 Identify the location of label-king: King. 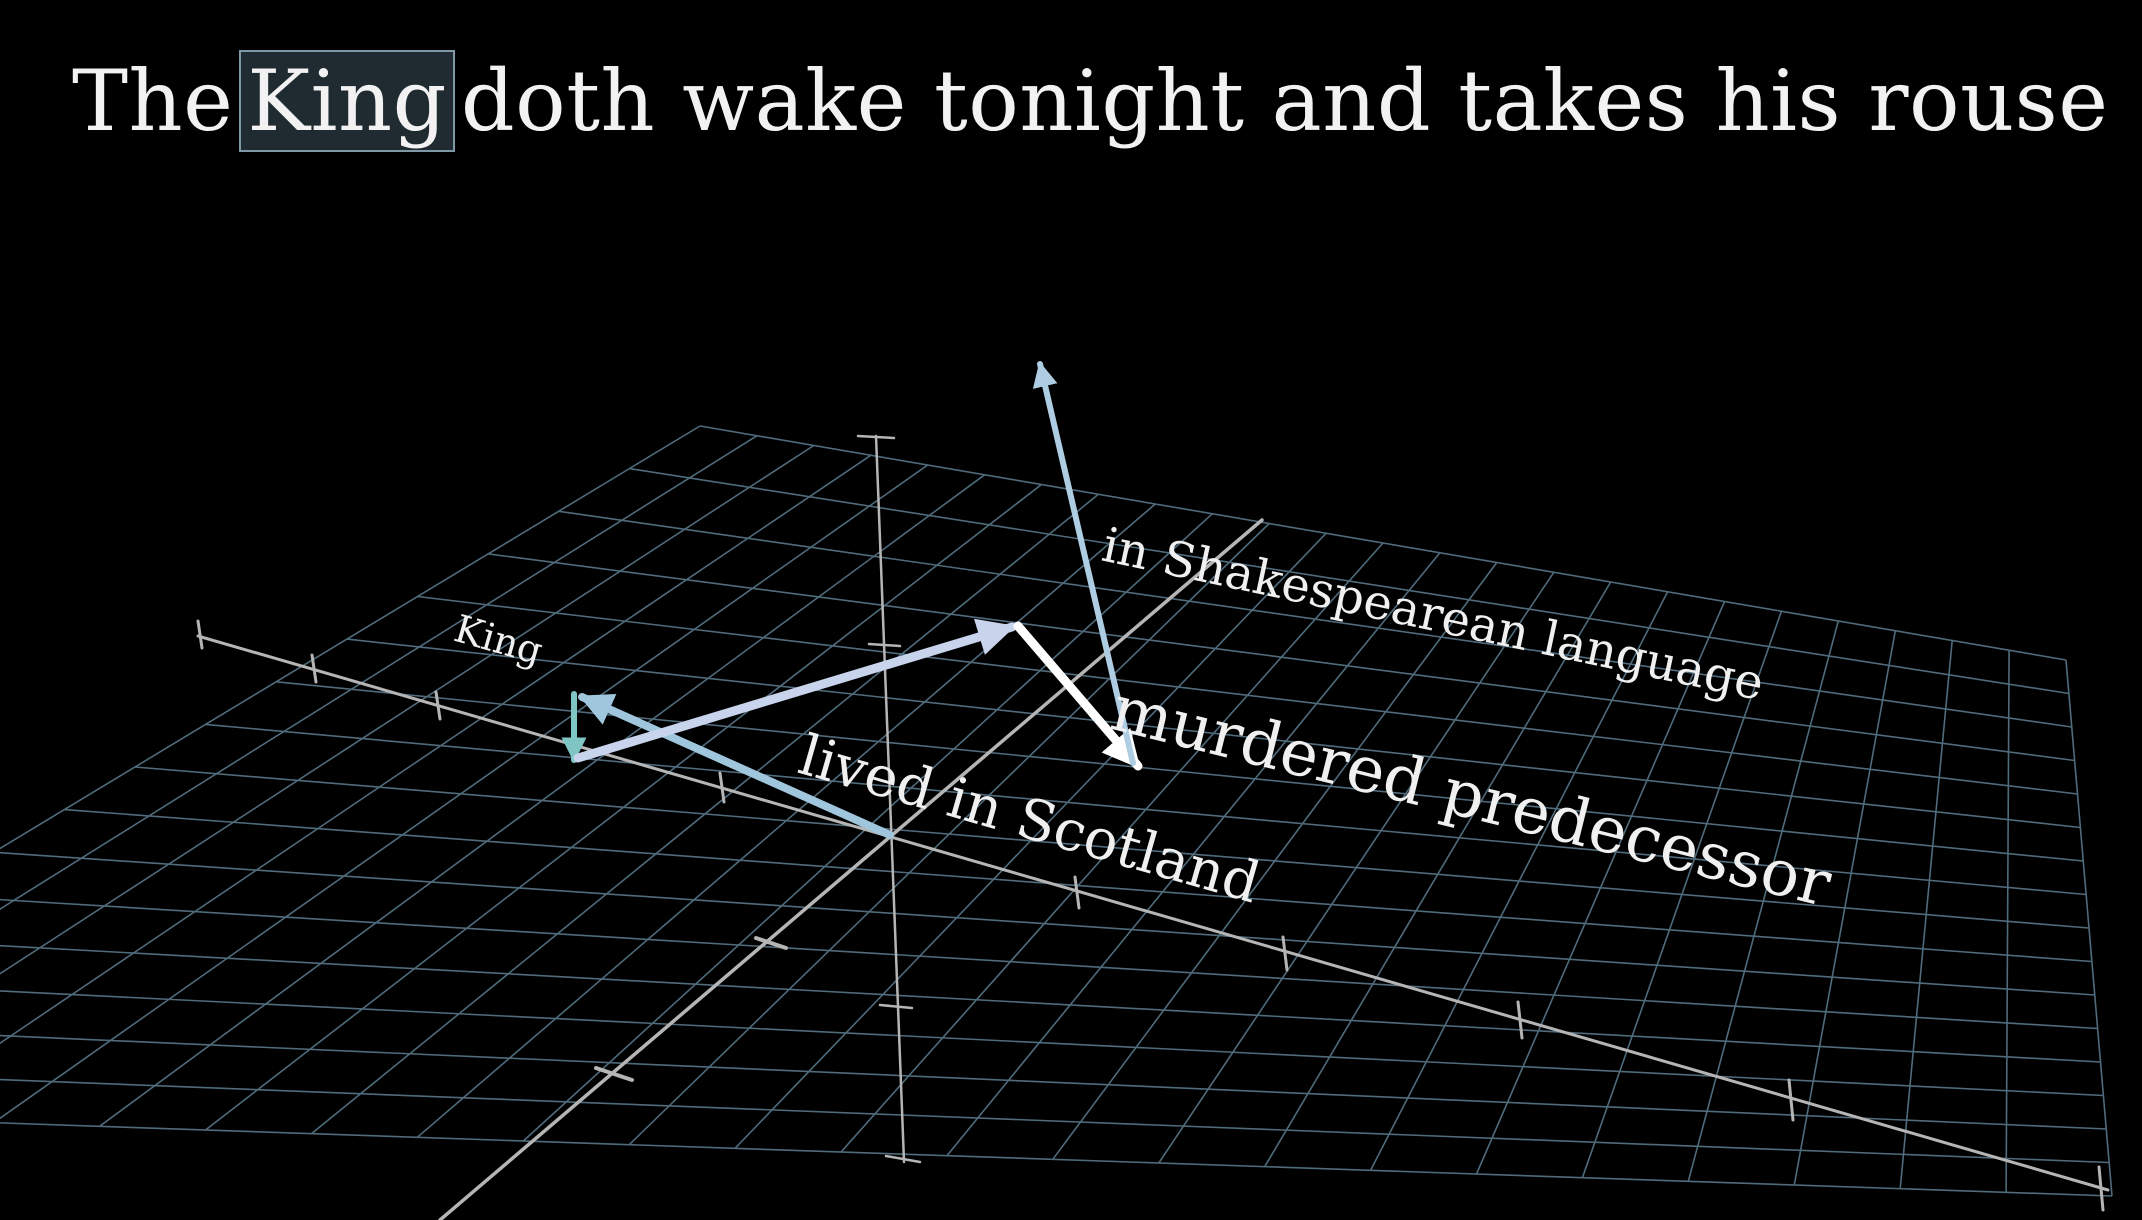
(499, 639).